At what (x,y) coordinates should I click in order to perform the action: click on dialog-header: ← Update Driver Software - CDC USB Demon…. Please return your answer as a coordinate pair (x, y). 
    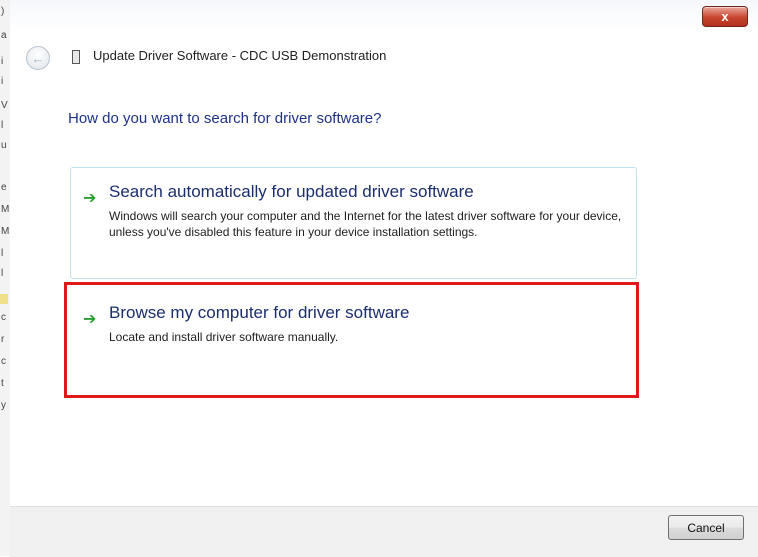
    Looking at the image, I should click on (384, 58).